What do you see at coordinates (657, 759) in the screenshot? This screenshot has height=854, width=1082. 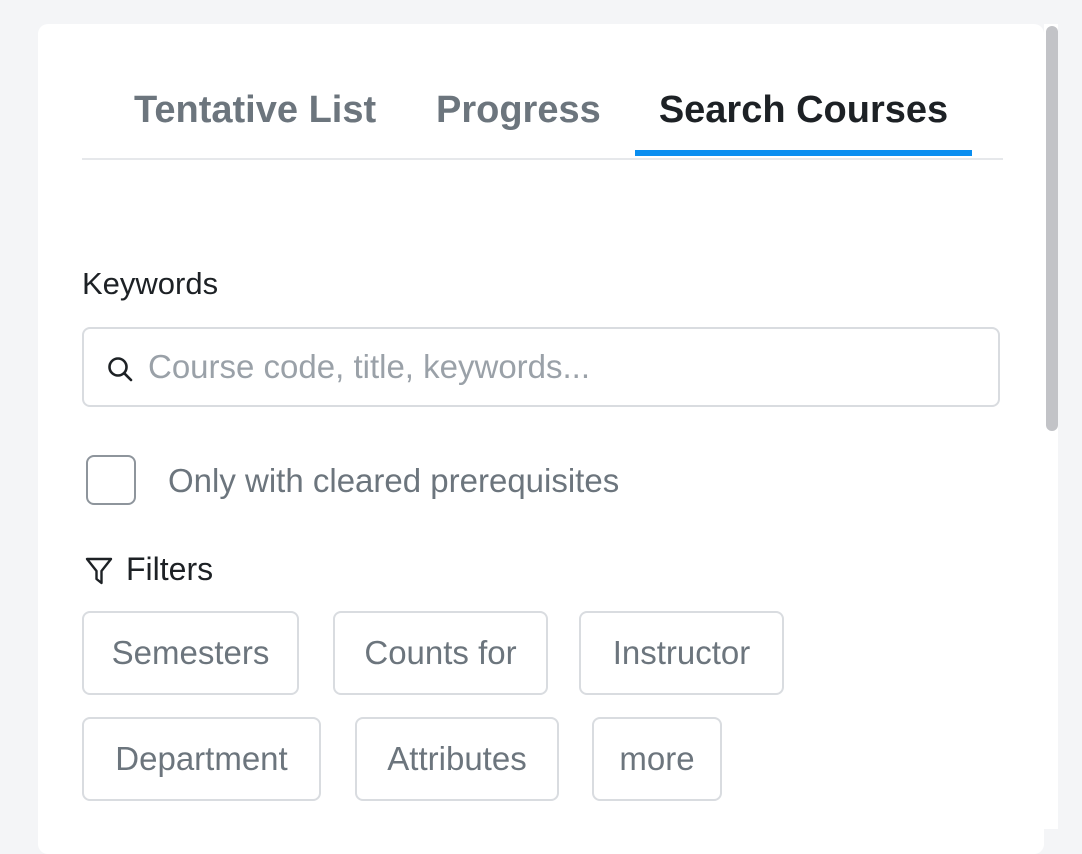 I see `filter-chip-more: more` at bounding box center [657, 759].